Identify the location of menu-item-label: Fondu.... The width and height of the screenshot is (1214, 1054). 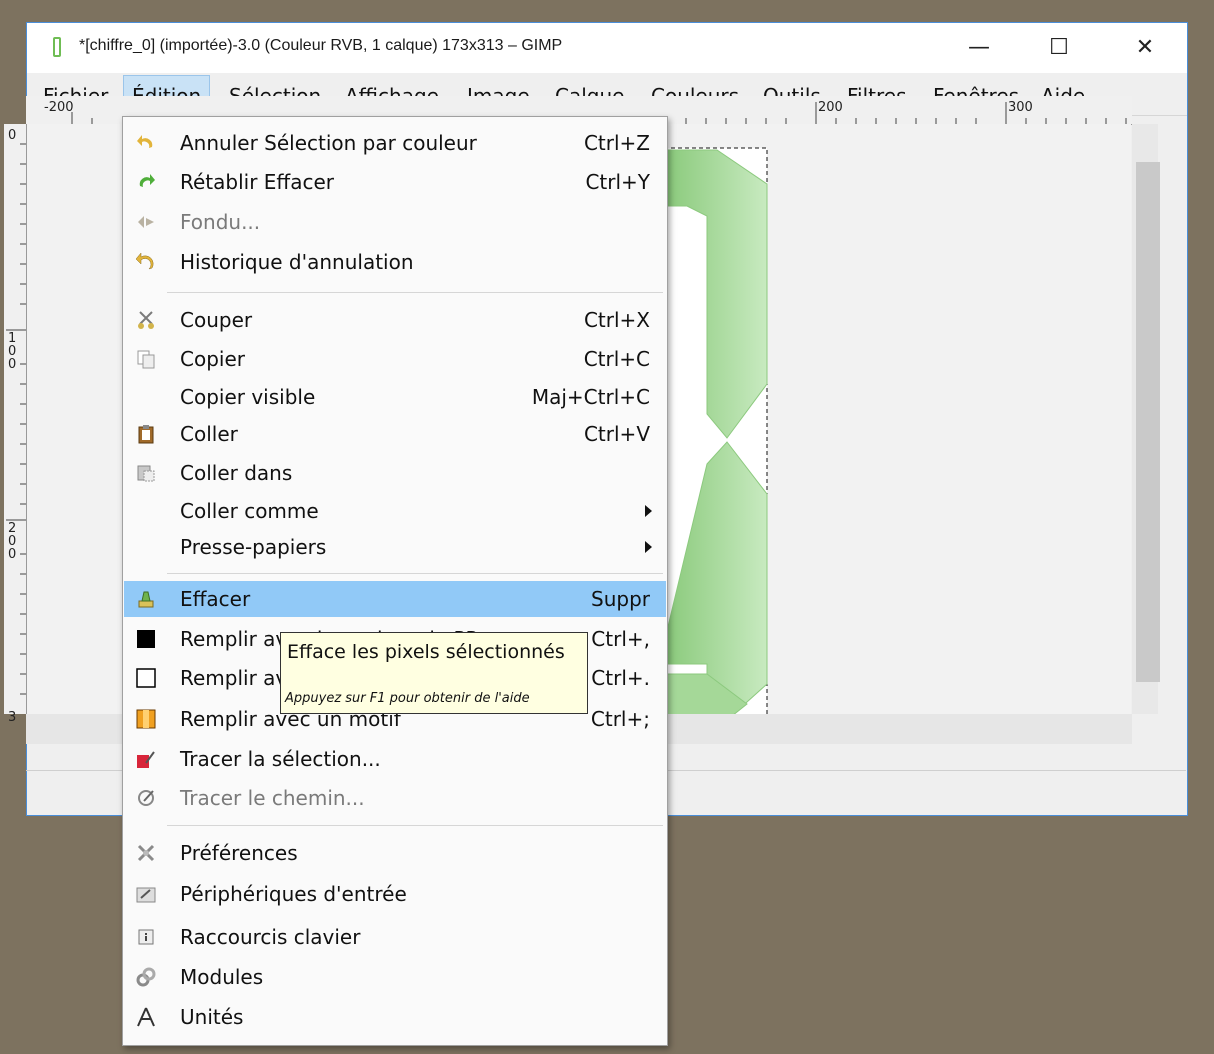
(220, 222).